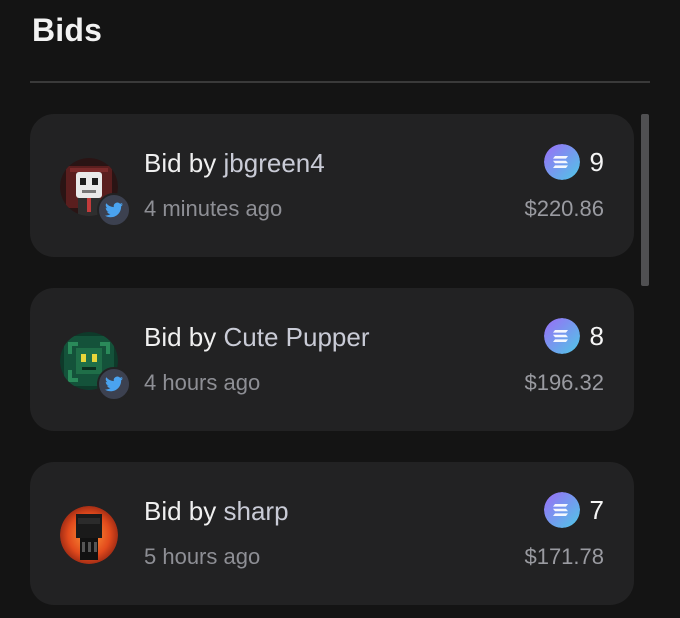 The height and width of the screenshot is (618, 680). I want to click on bid-text: Bid by jbgreen4, so click(234, 163).